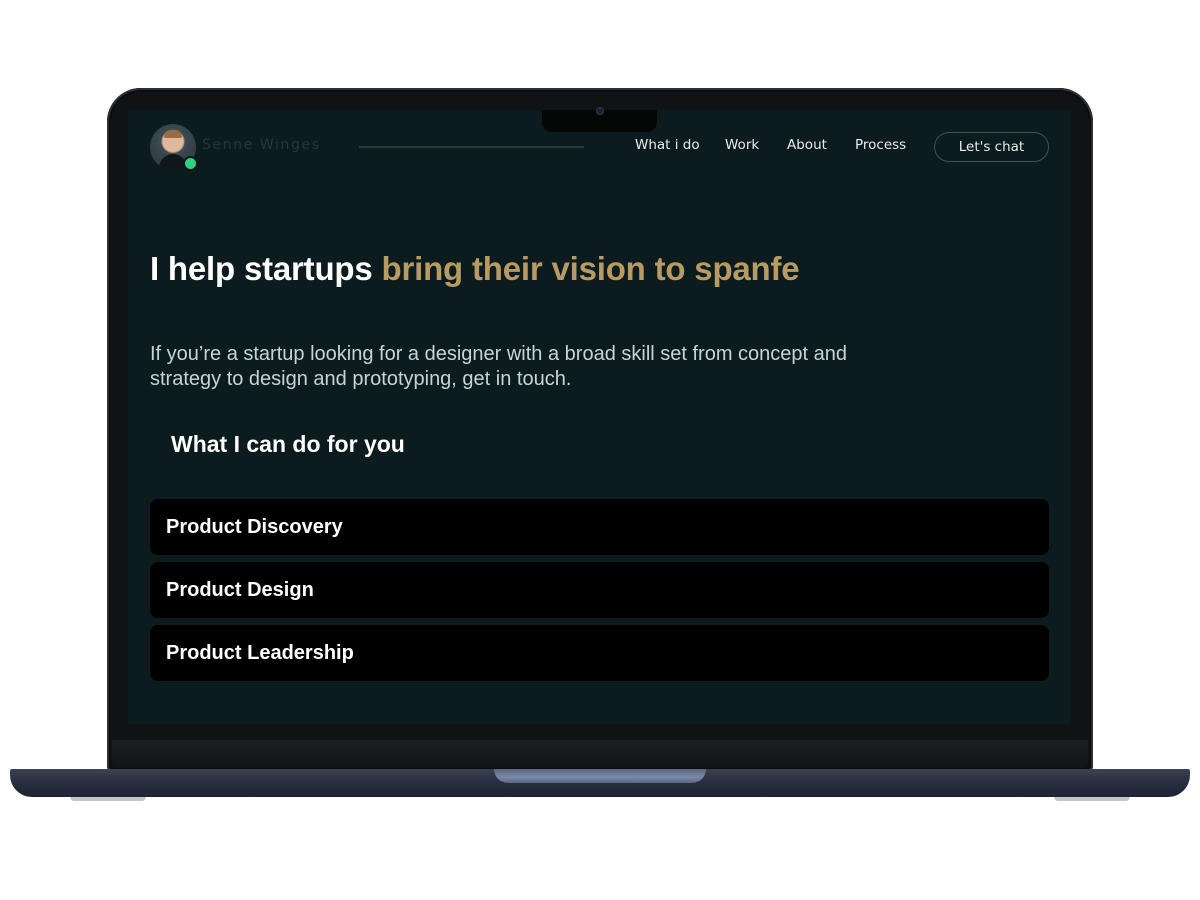 The width and height of the screenshot is (1200, 900). I want to click on online-status-icon, so click(190, 163).